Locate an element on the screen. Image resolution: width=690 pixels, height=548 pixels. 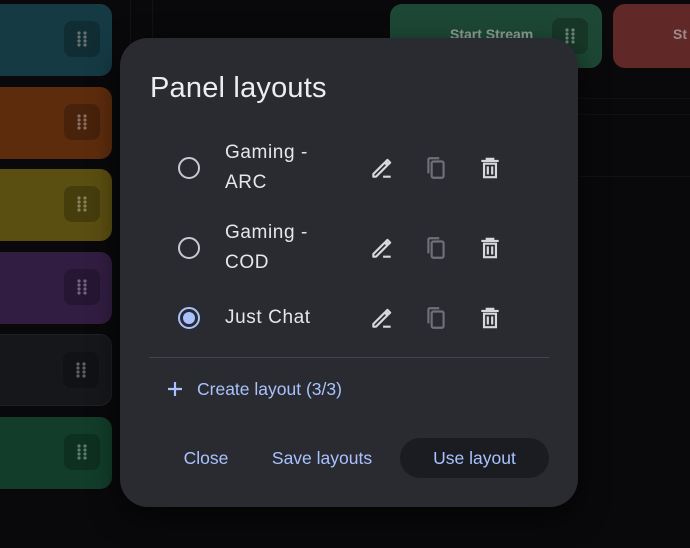
plus-icon is located at coordinates (175, 389).